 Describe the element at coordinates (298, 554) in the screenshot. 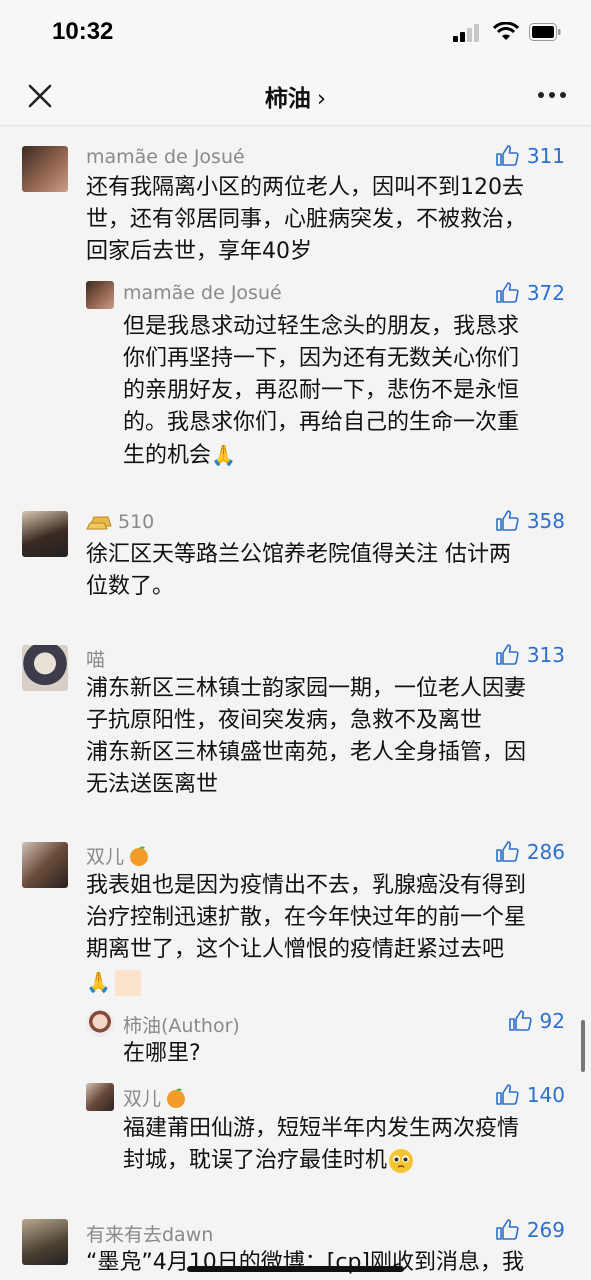

I see `comment-line: 徐汇区天等路兰公馆养老院值得关注 估计两` at that location.